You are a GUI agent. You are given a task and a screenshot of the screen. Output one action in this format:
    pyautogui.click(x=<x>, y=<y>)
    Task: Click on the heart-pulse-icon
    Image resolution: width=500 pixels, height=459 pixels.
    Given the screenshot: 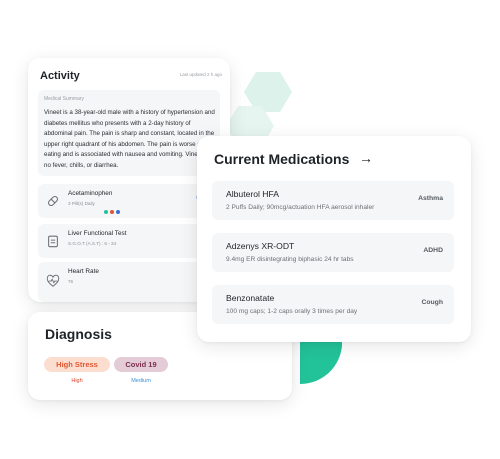 What is the action you would take?
    pyautogui.click(x=53, y=280)
    